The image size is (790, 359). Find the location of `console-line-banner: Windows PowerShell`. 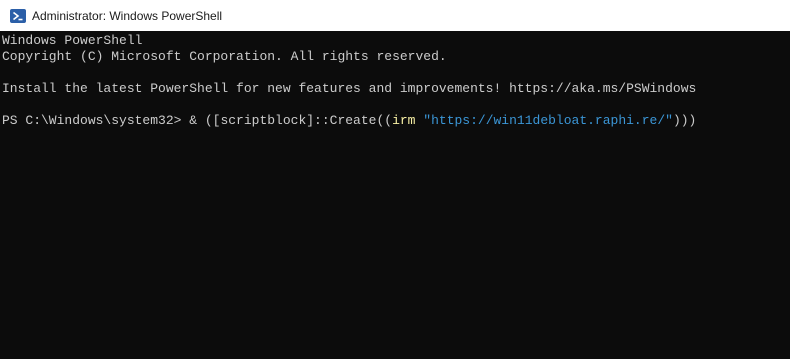

console-line-banner: Windows PowerShell is located at coordinates (72, 40).